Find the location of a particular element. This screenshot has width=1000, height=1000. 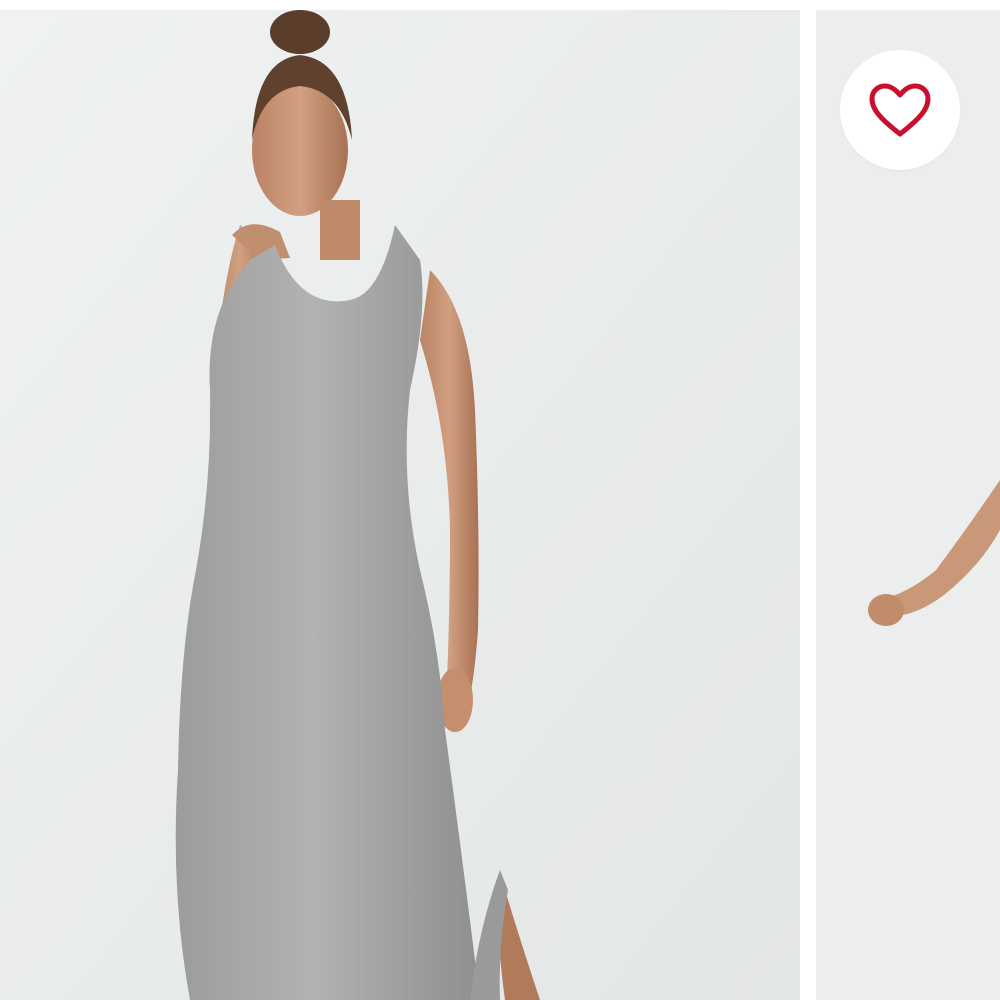

hair-bun is located at coordinates (300, 32).